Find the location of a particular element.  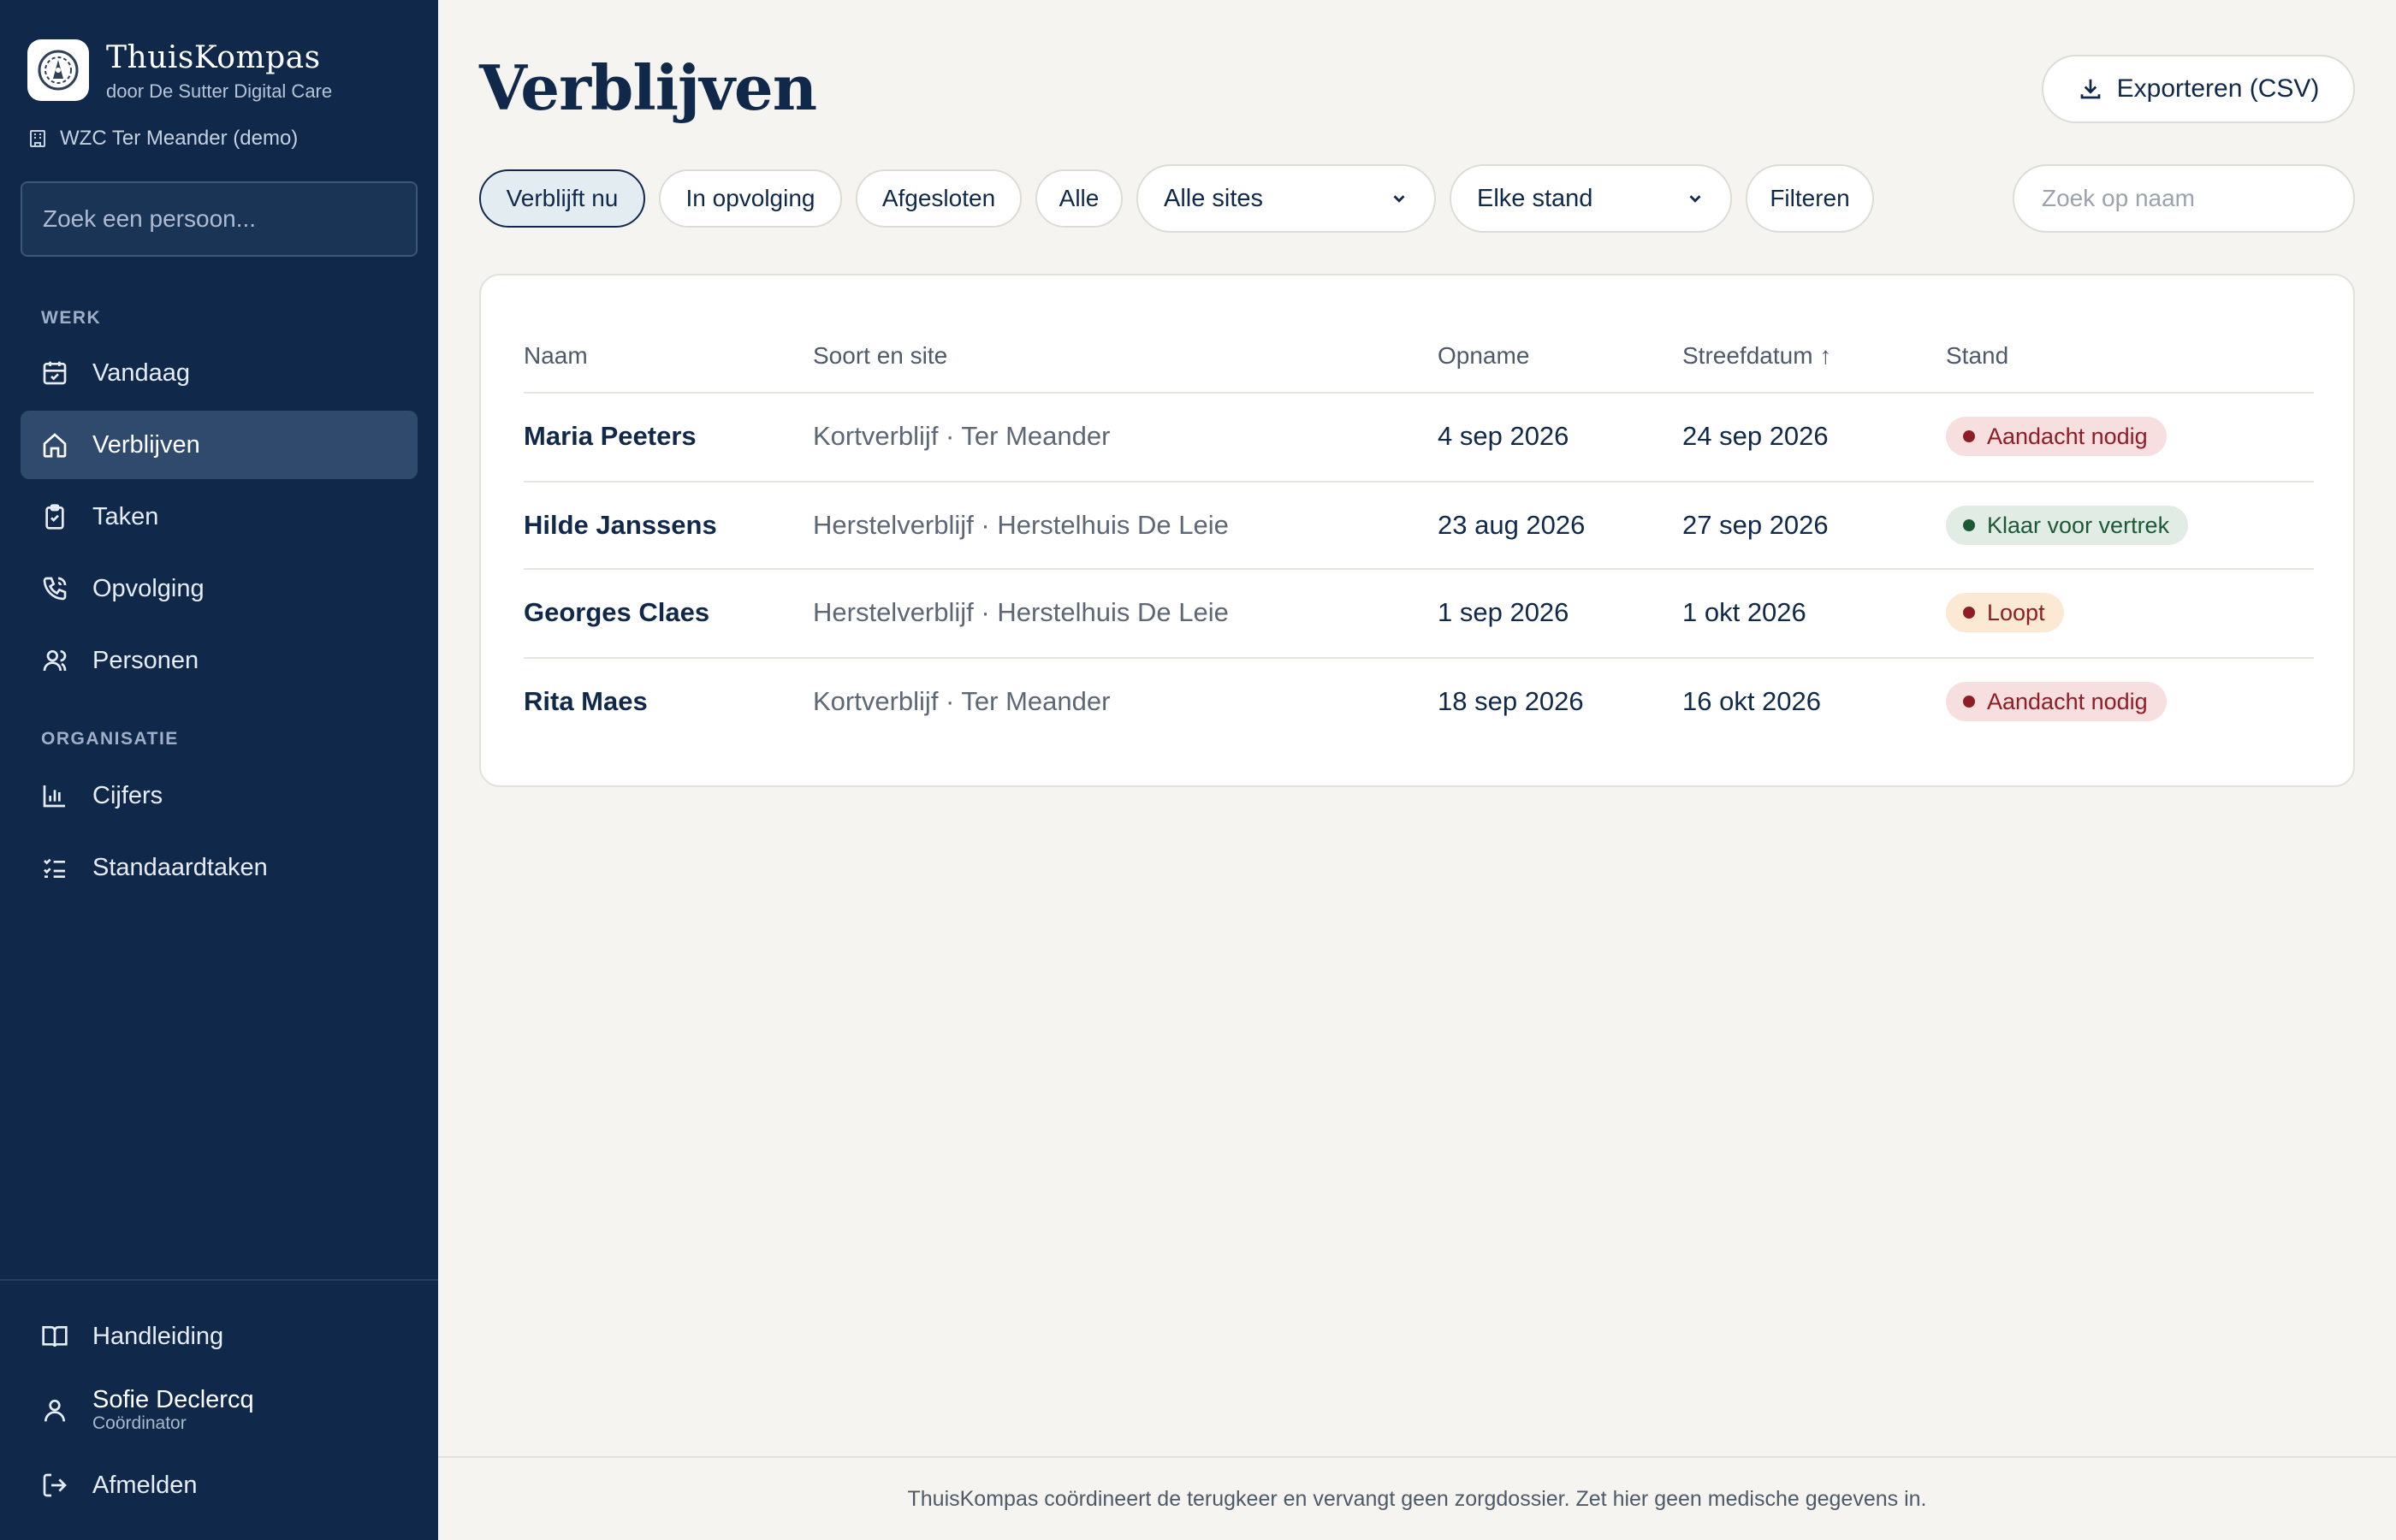

nav-section-organisatie: ORGANISATIE is located at coordinates (110, 739).